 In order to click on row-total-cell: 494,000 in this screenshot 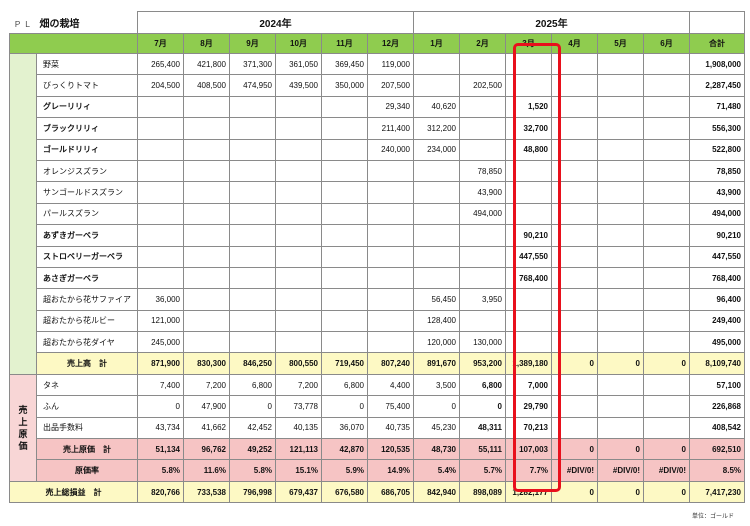, I will do `click(717, 214)`.